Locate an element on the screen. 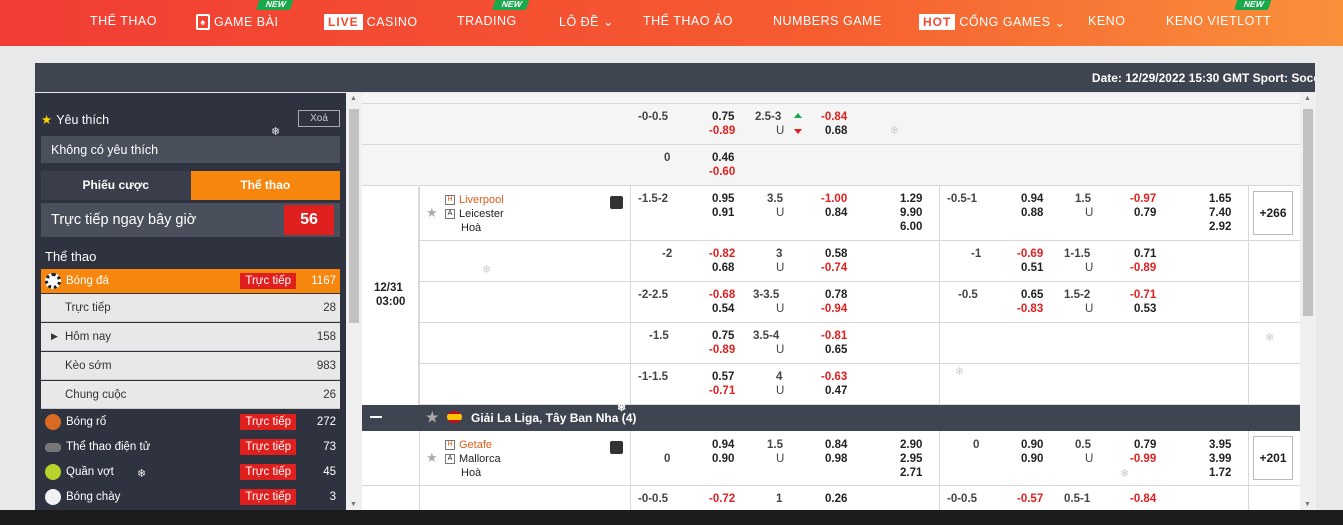 This screenshot has height=525, width=1343. away-team: A Leicester is located at coordinates (474, 214).